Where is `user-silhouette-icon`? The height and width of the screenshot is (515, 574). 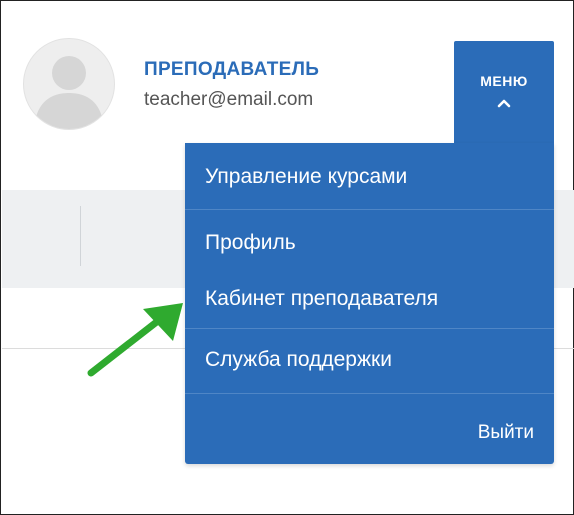
user-silhouette-icon is located at coordinates (69, 92).